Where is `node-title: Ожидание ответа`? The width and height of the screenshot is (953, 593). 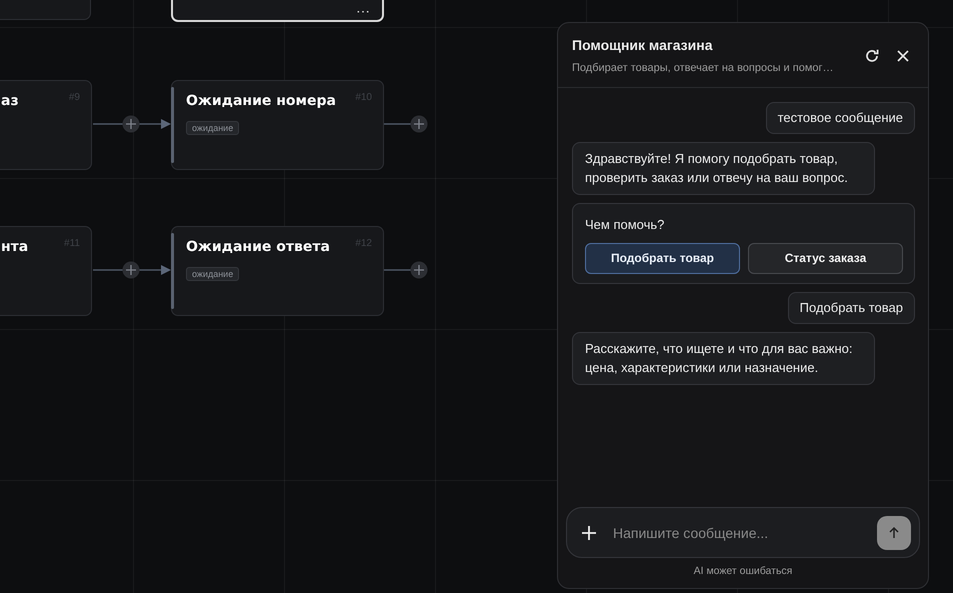 node-title: Ожидание ответа is located at coordinates (258, 247).